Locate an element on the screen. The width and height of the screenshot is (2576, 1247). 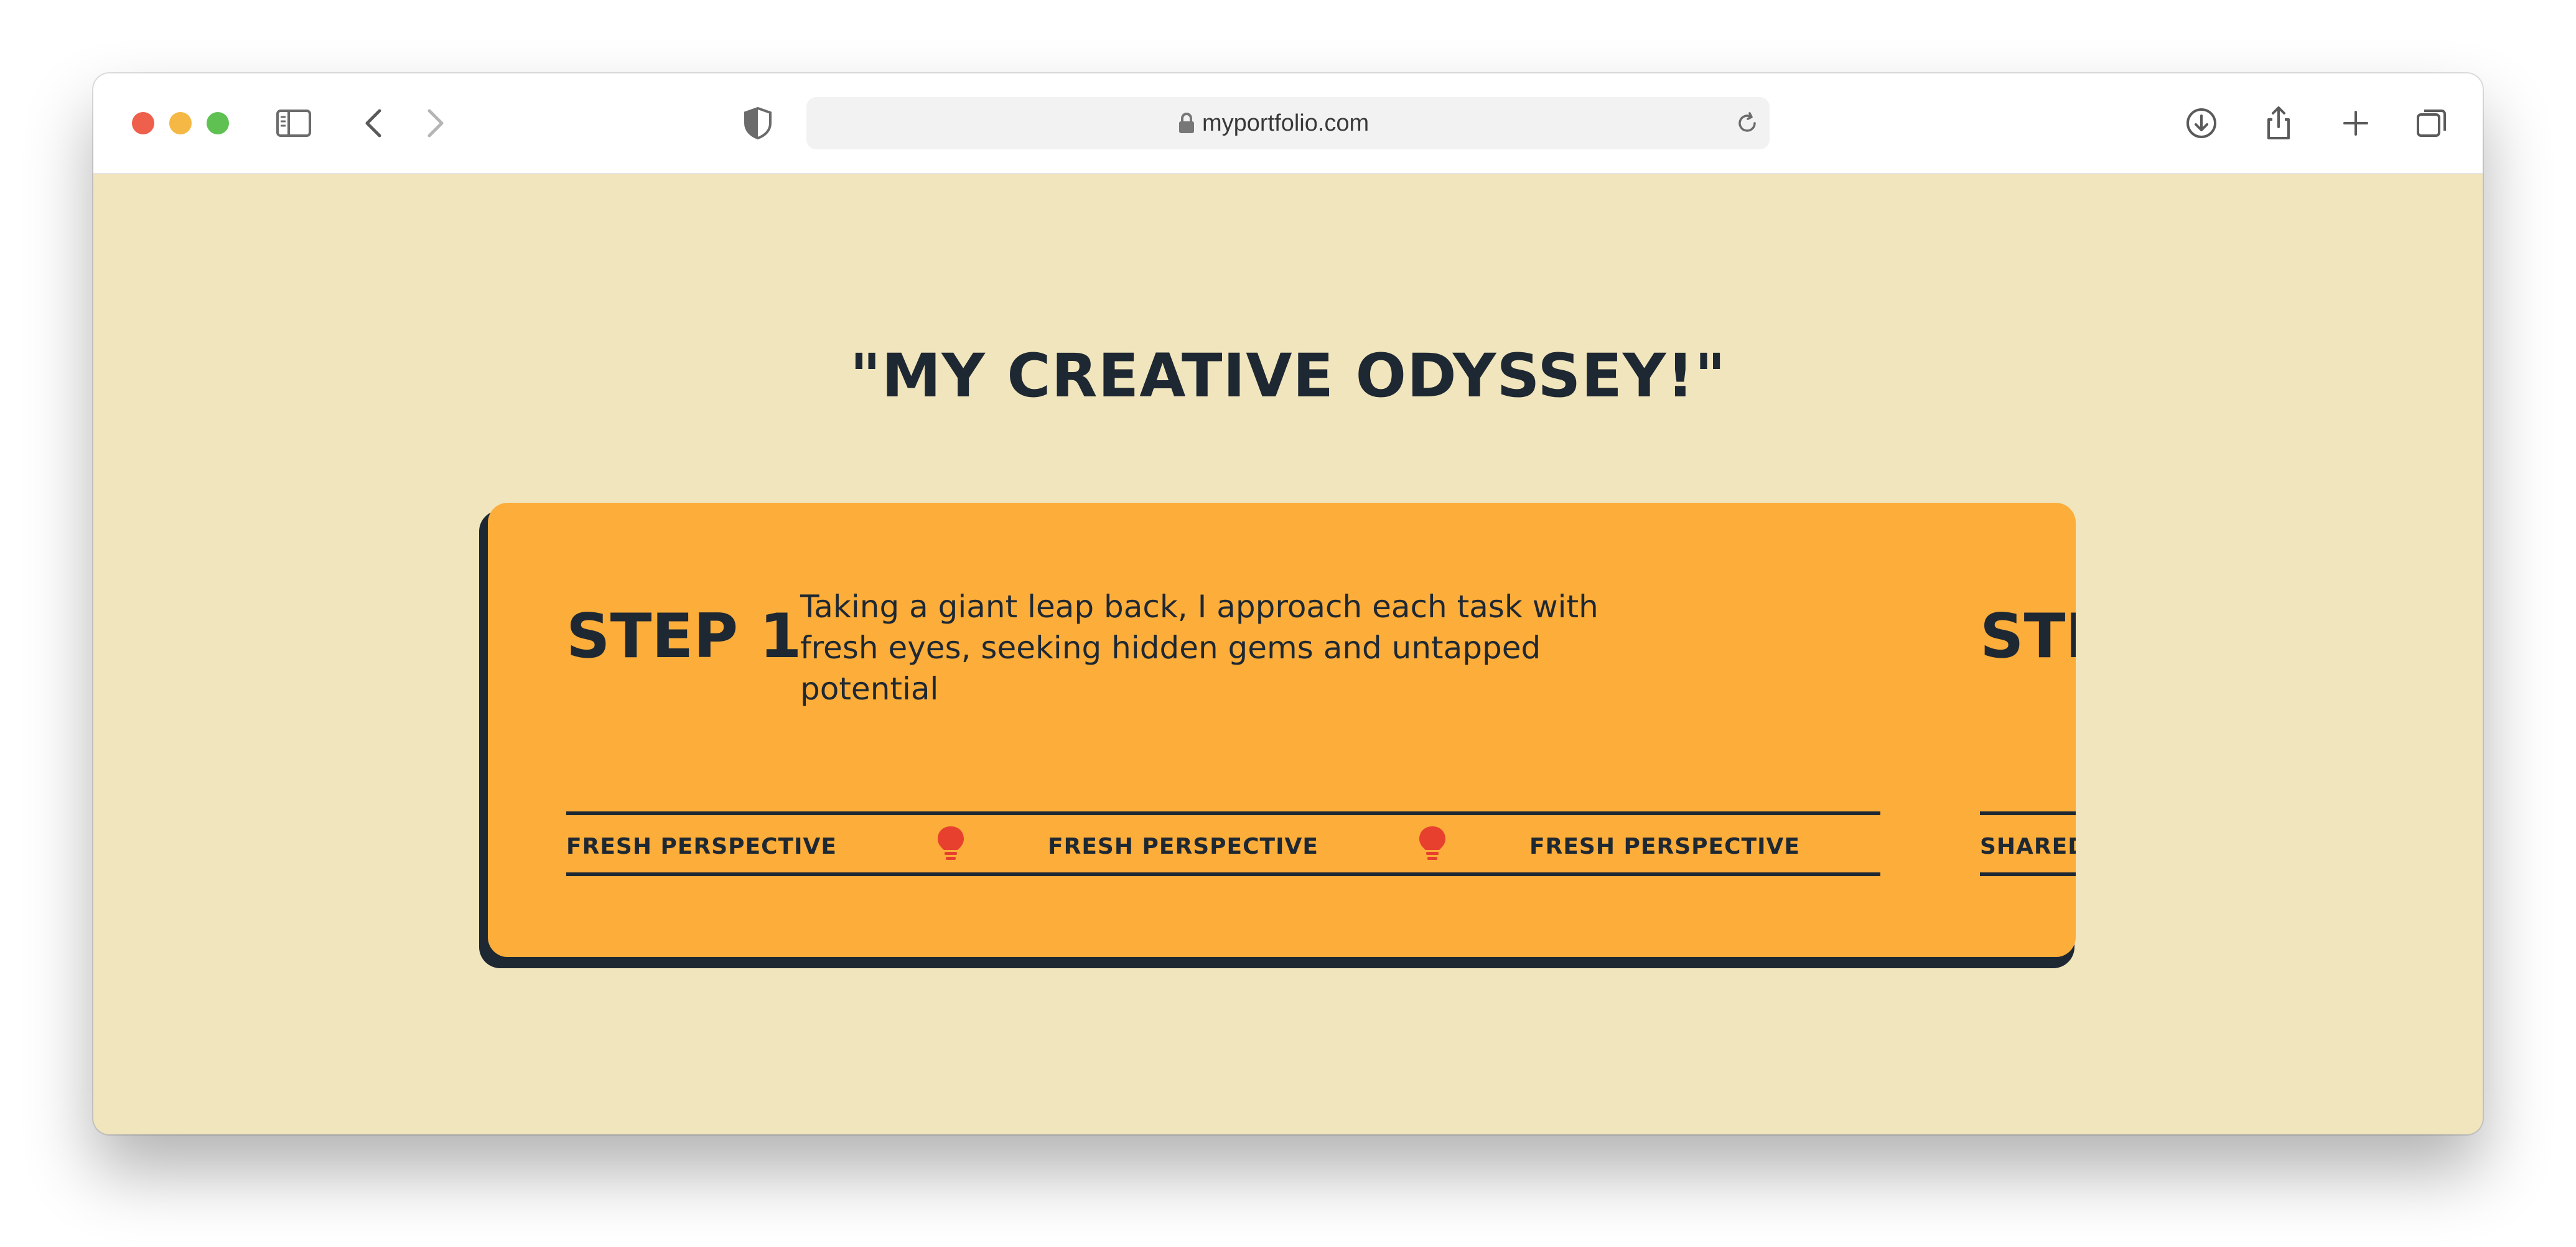
ticker-item: SHARED is located at coordinates (2028, 846).